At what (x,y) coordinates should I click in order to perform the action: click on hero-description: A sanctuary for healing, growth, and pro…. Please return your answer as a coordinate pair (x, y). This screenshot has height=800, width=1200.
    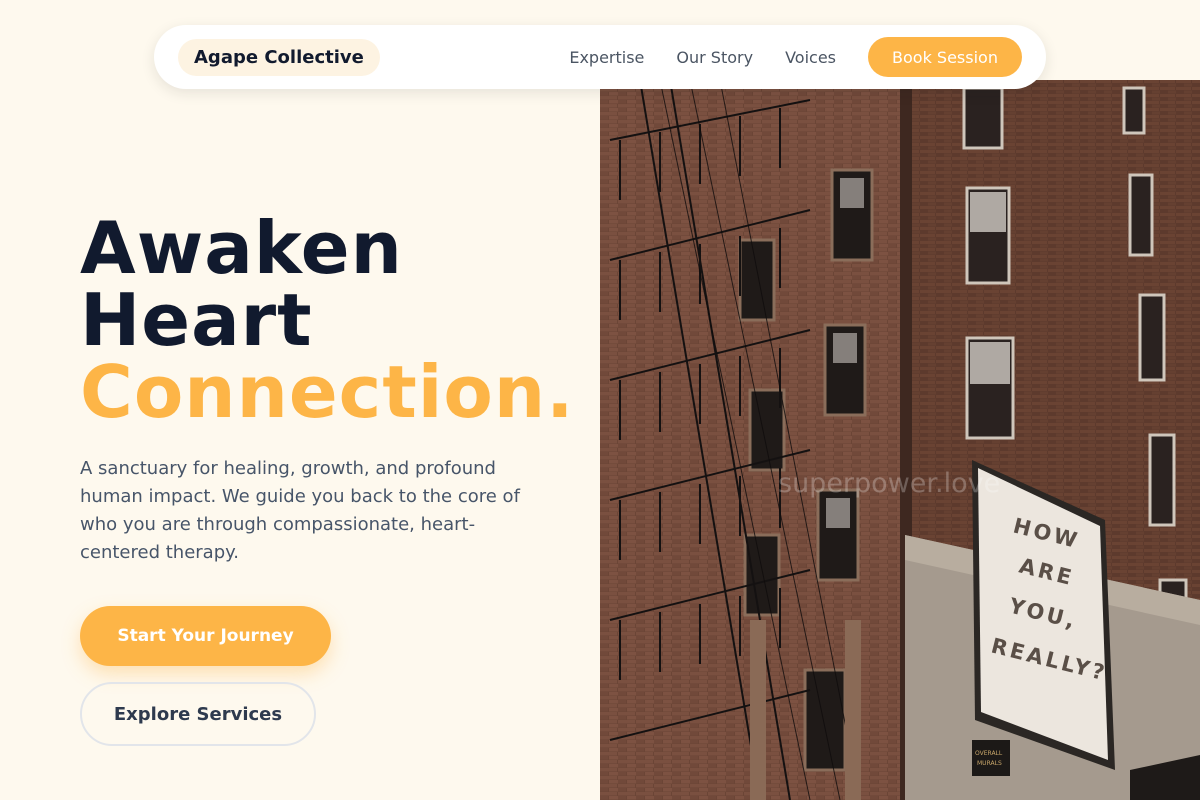
    Looking at the image, I should click on (300, 510).